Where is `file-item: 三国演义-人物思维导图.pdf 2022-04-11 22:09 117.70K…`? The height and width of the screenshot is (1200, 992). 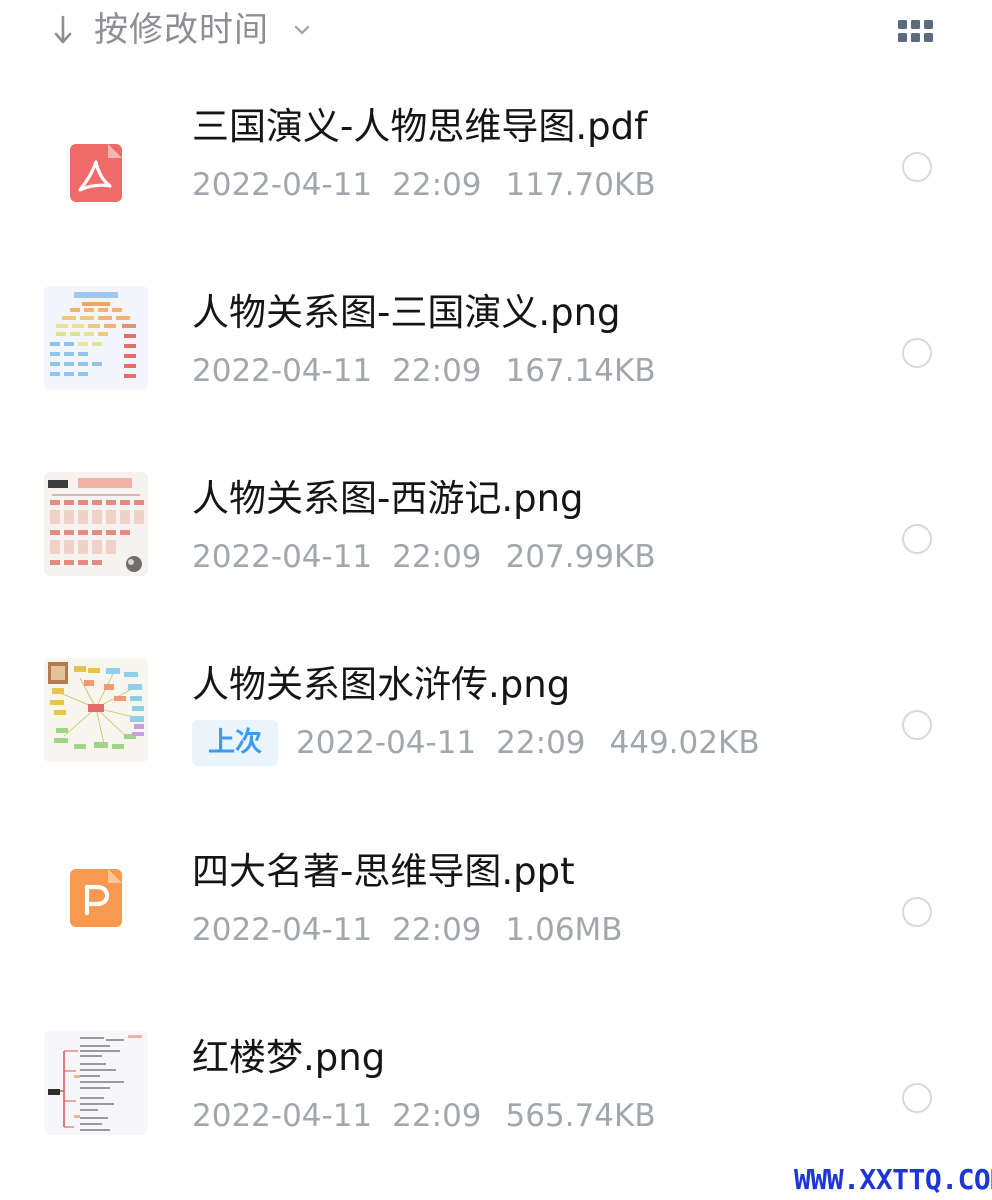
file-item: 三国演义-人物思维导图.pdf 2022-04-11 22:09 117.70K… is located at coordinates (496, 175).